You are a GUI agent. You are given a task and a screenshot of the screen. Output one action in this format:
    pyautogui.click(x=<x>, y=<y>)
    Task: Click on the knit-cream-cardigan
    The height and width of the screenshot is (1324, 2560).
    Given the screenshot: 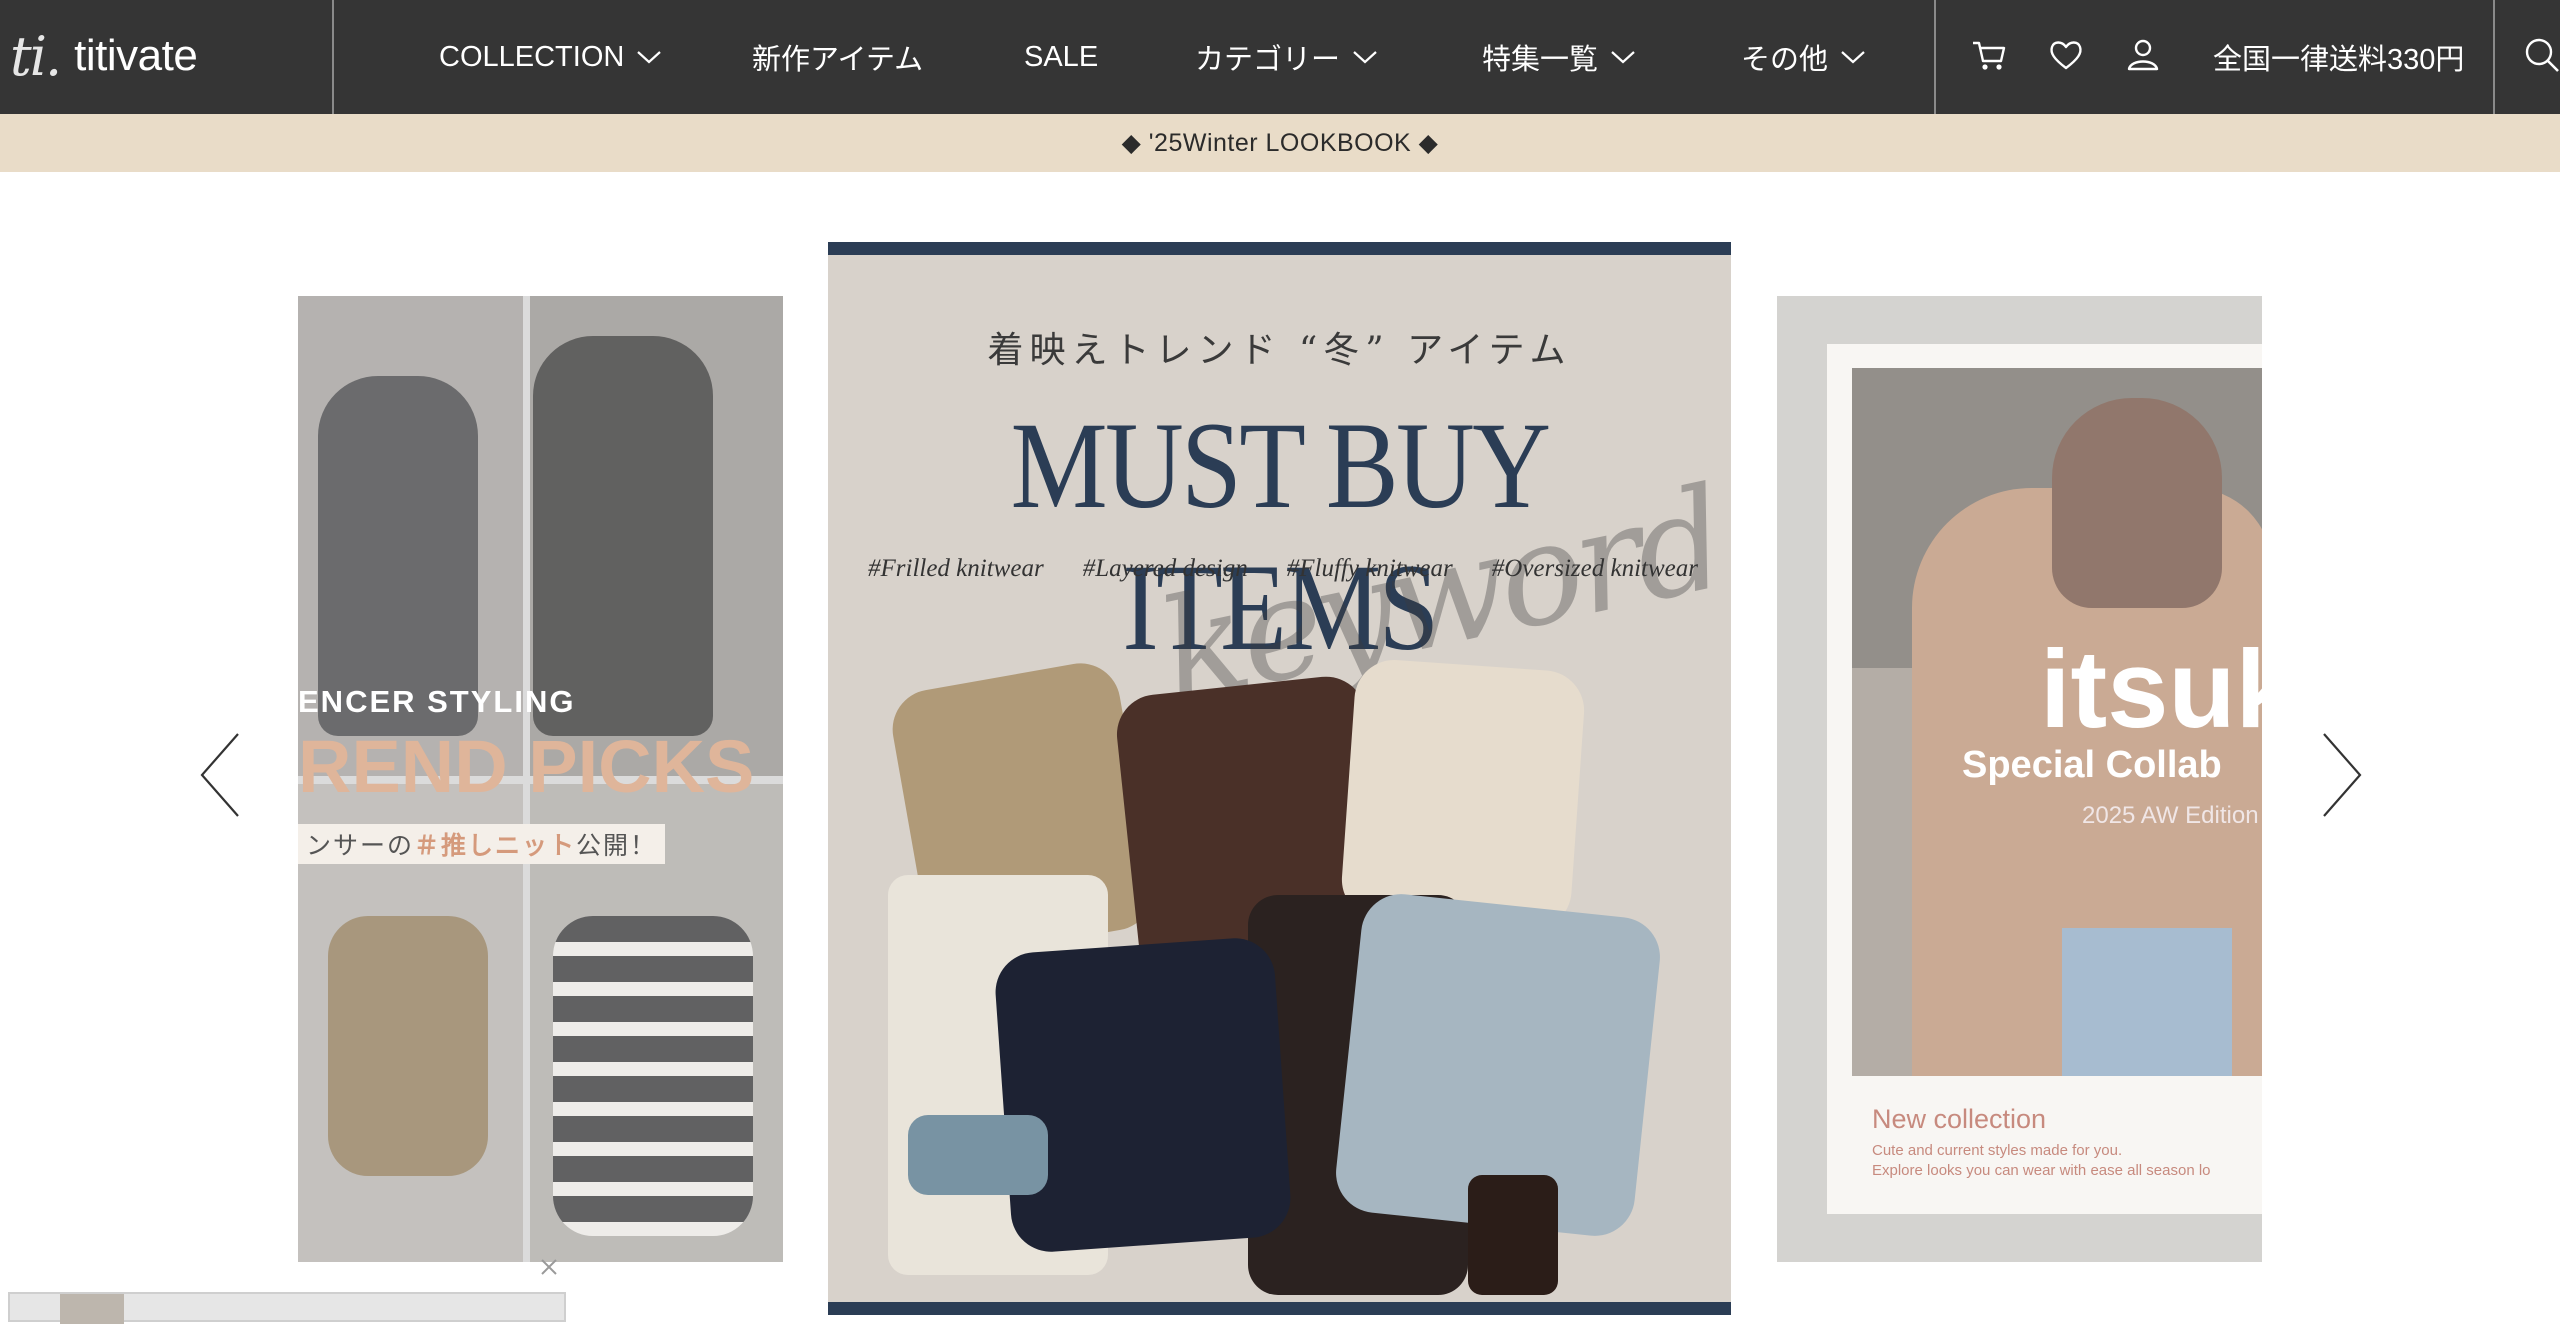 What is the action you would take?
    pyautogui.click(x=1463, y=795)
    